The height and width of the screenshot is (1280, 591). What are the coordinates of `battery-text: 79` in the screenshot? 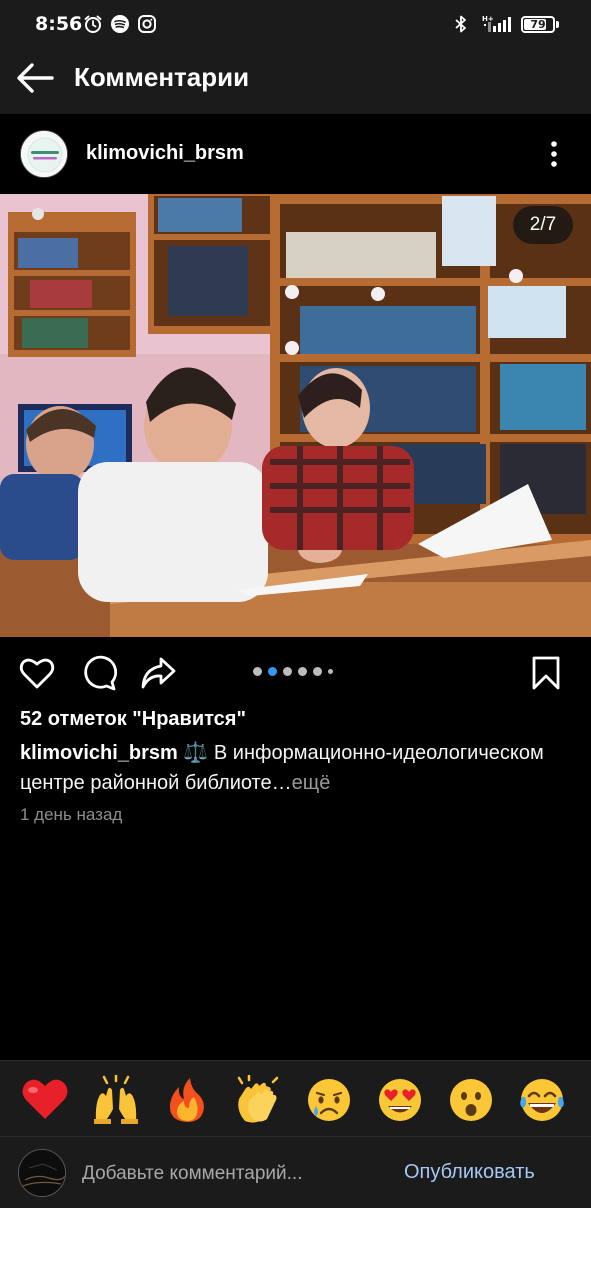 It's located at (538, 24).